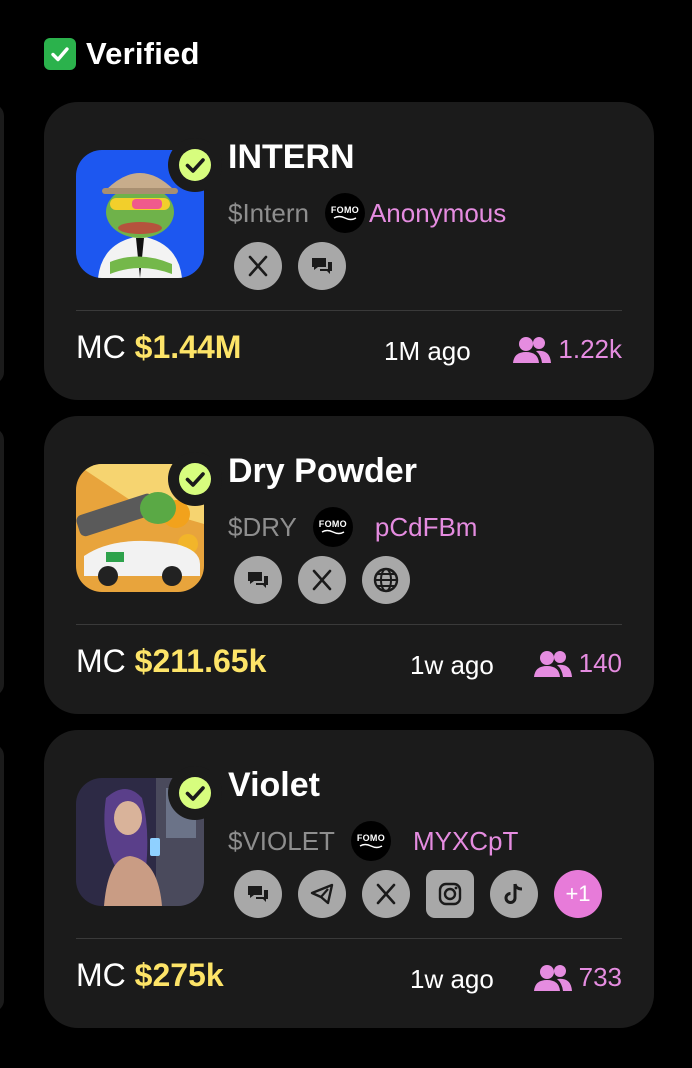  What do you see at coordinates (262, 526) in the screenshot?
I see `token-ticker: $DRY` at bounding box center [262, 526].